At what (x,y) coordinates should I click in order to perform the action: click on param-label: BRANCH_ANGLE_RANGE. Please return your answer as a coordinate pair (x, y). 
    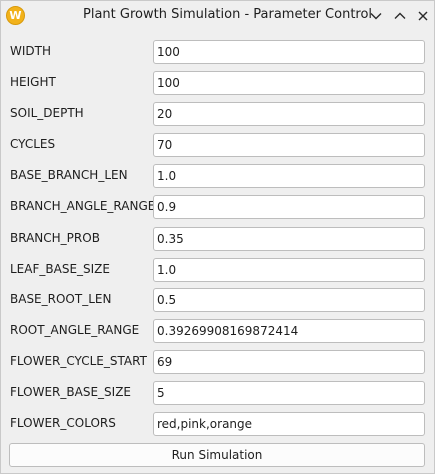
    Looking at the image, I should click on (83, 206).